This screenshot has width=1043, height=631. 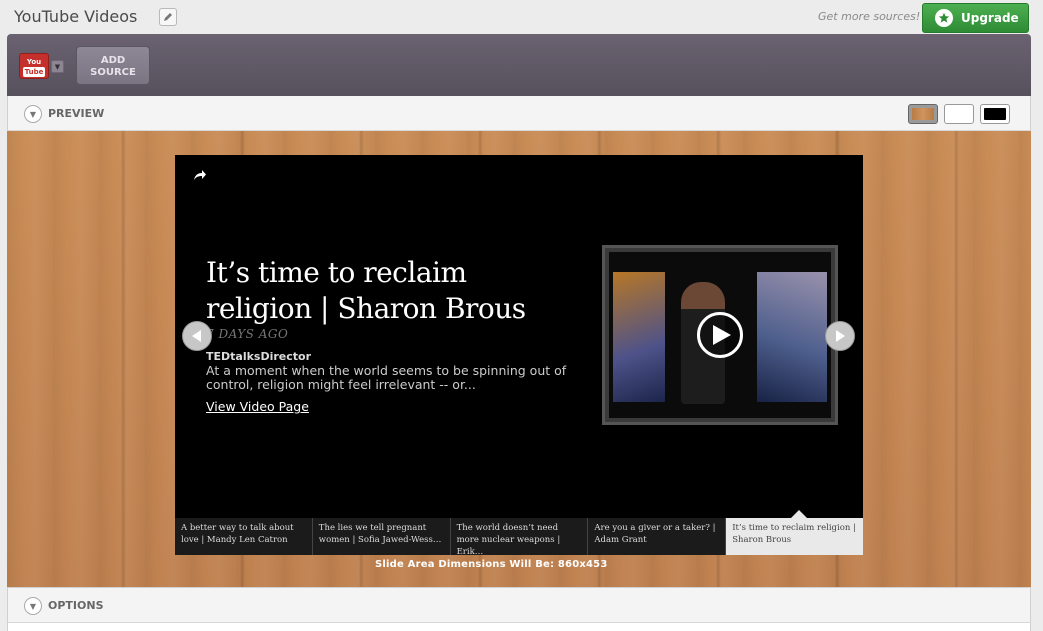 I want to click on wood-swatch-fill, so click(x=923, y=114).